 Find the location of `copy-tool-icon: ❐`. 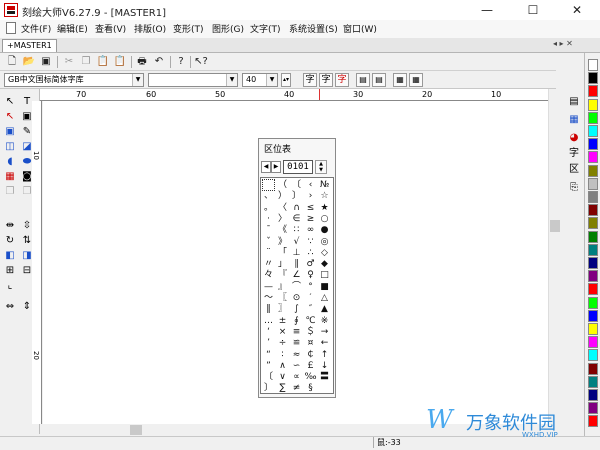

copy-tool-icon: ❐ is located at coordinates (10, 192).